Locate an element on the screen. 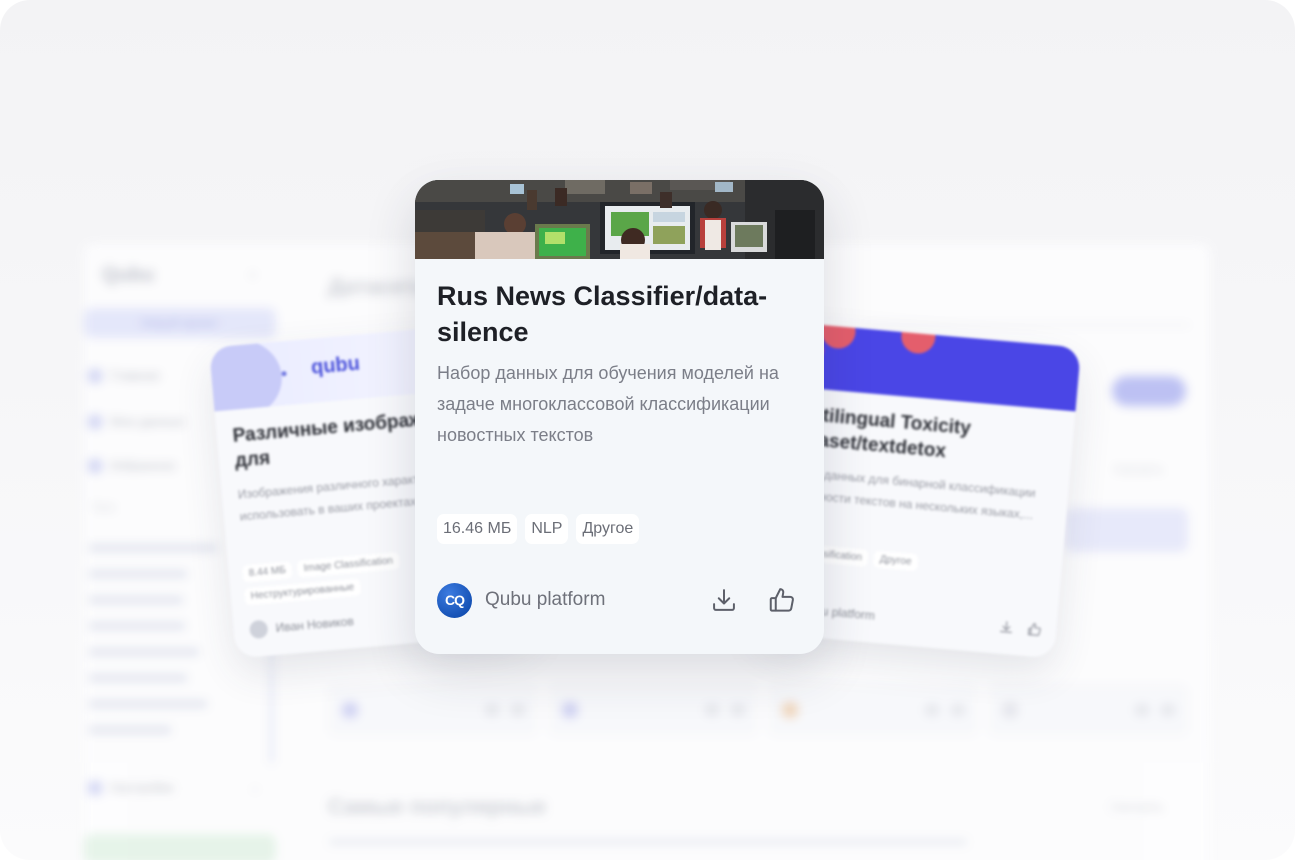 The image size is (1295, 860). tag-other: Другое is located at coordinates (608, 529).